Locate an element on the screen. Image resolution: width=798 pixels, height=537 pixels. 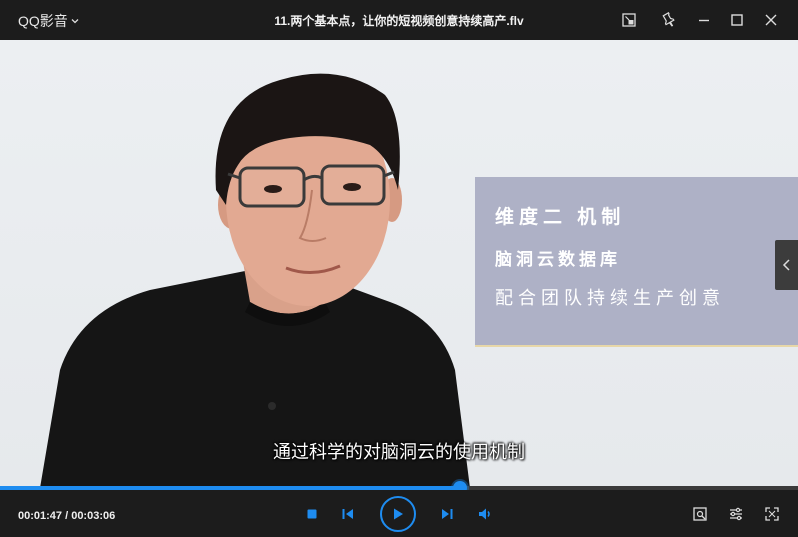
chevron-left-icon is located at coordinates (786, 265).